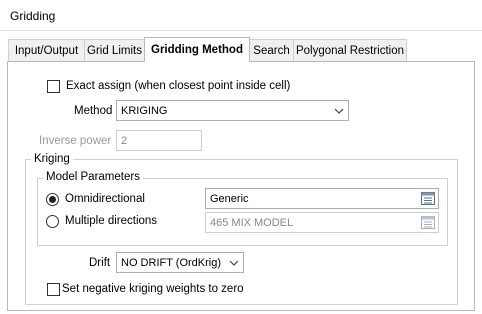 Image resolution: width=482 pixels, height=314 pixels. I want to click on drift-dropdown: NO DRIFT (OrdKrig), so click(180, 262).